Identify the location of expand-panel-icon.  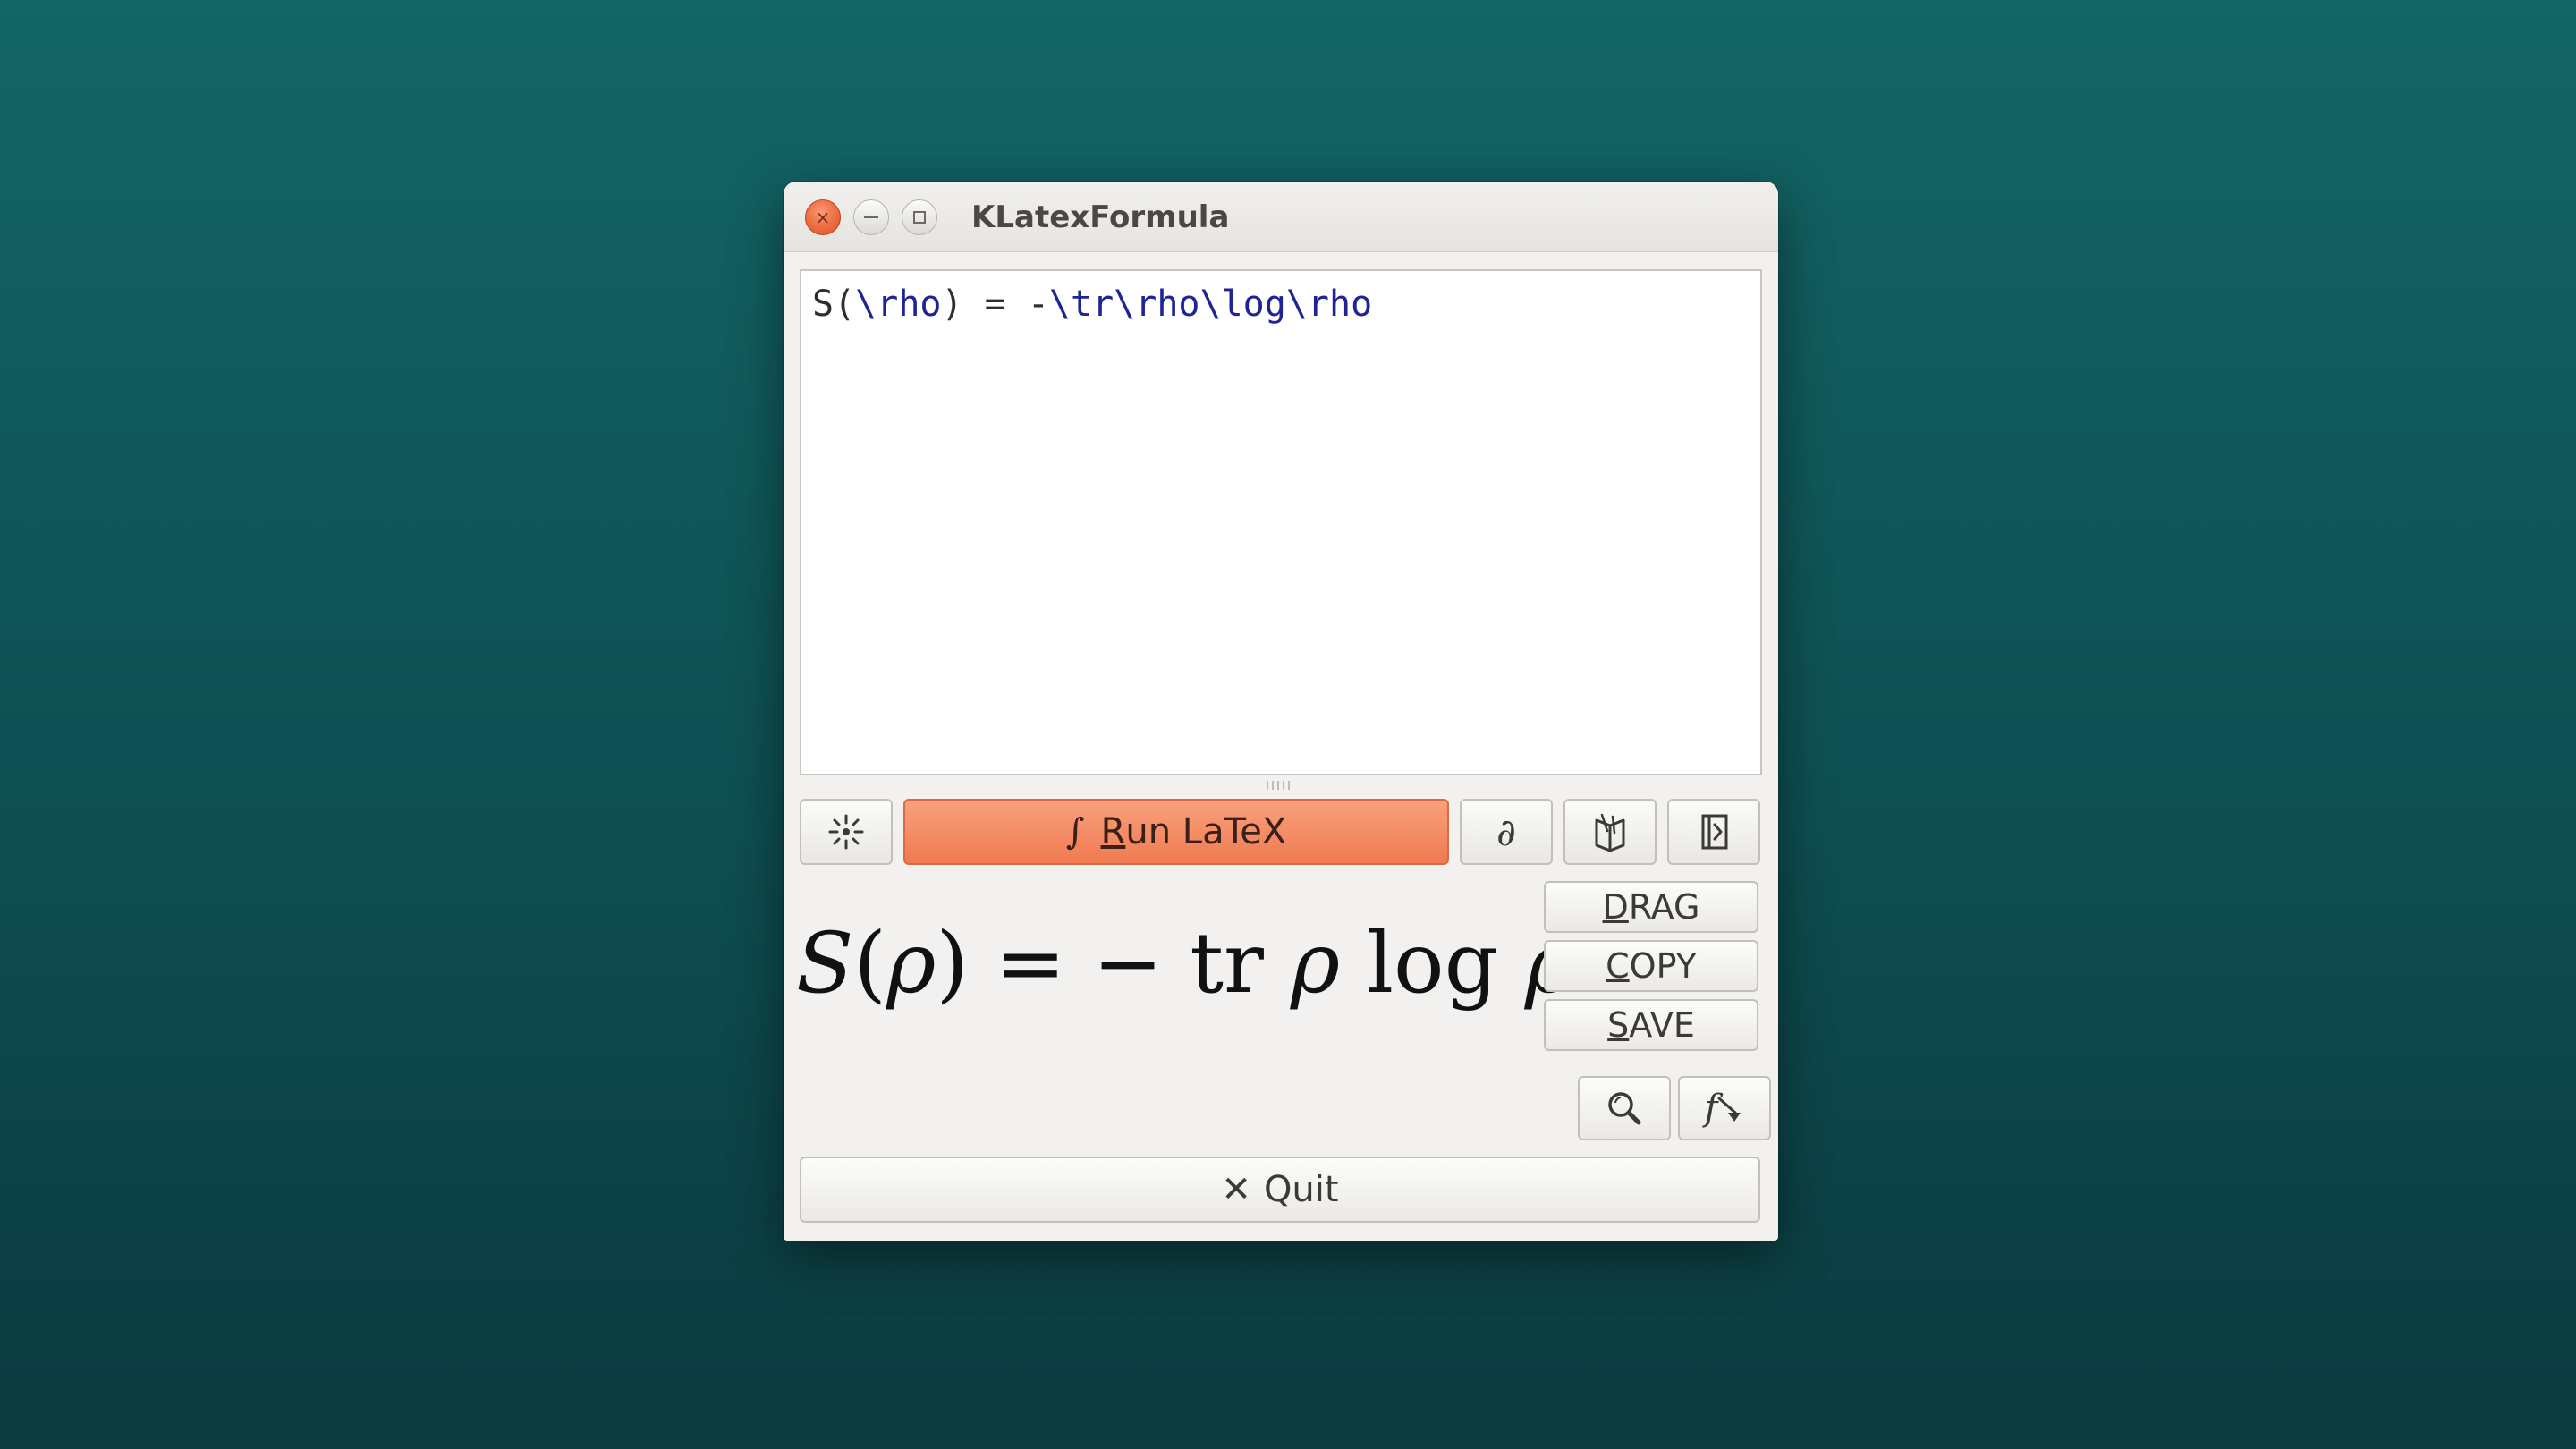
(1714, 832).